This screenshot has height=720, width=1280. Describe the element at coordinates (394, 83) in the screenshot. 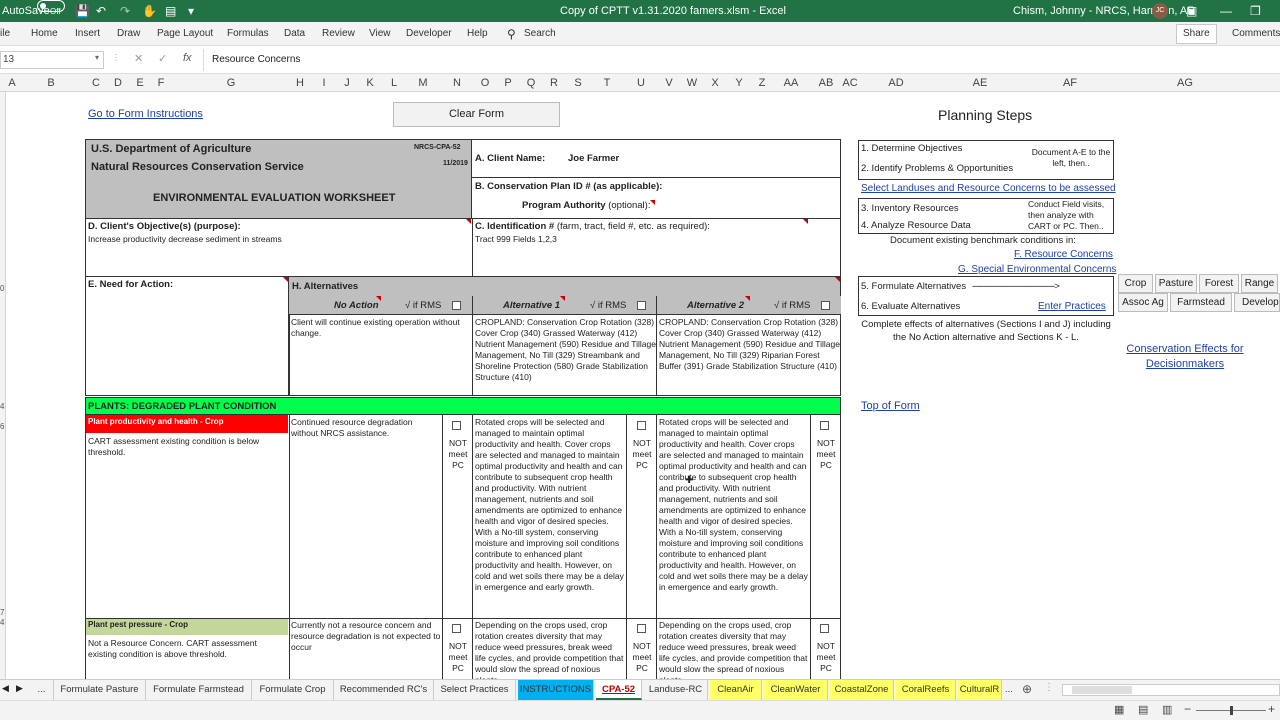

I see `col-L: L` at that location.